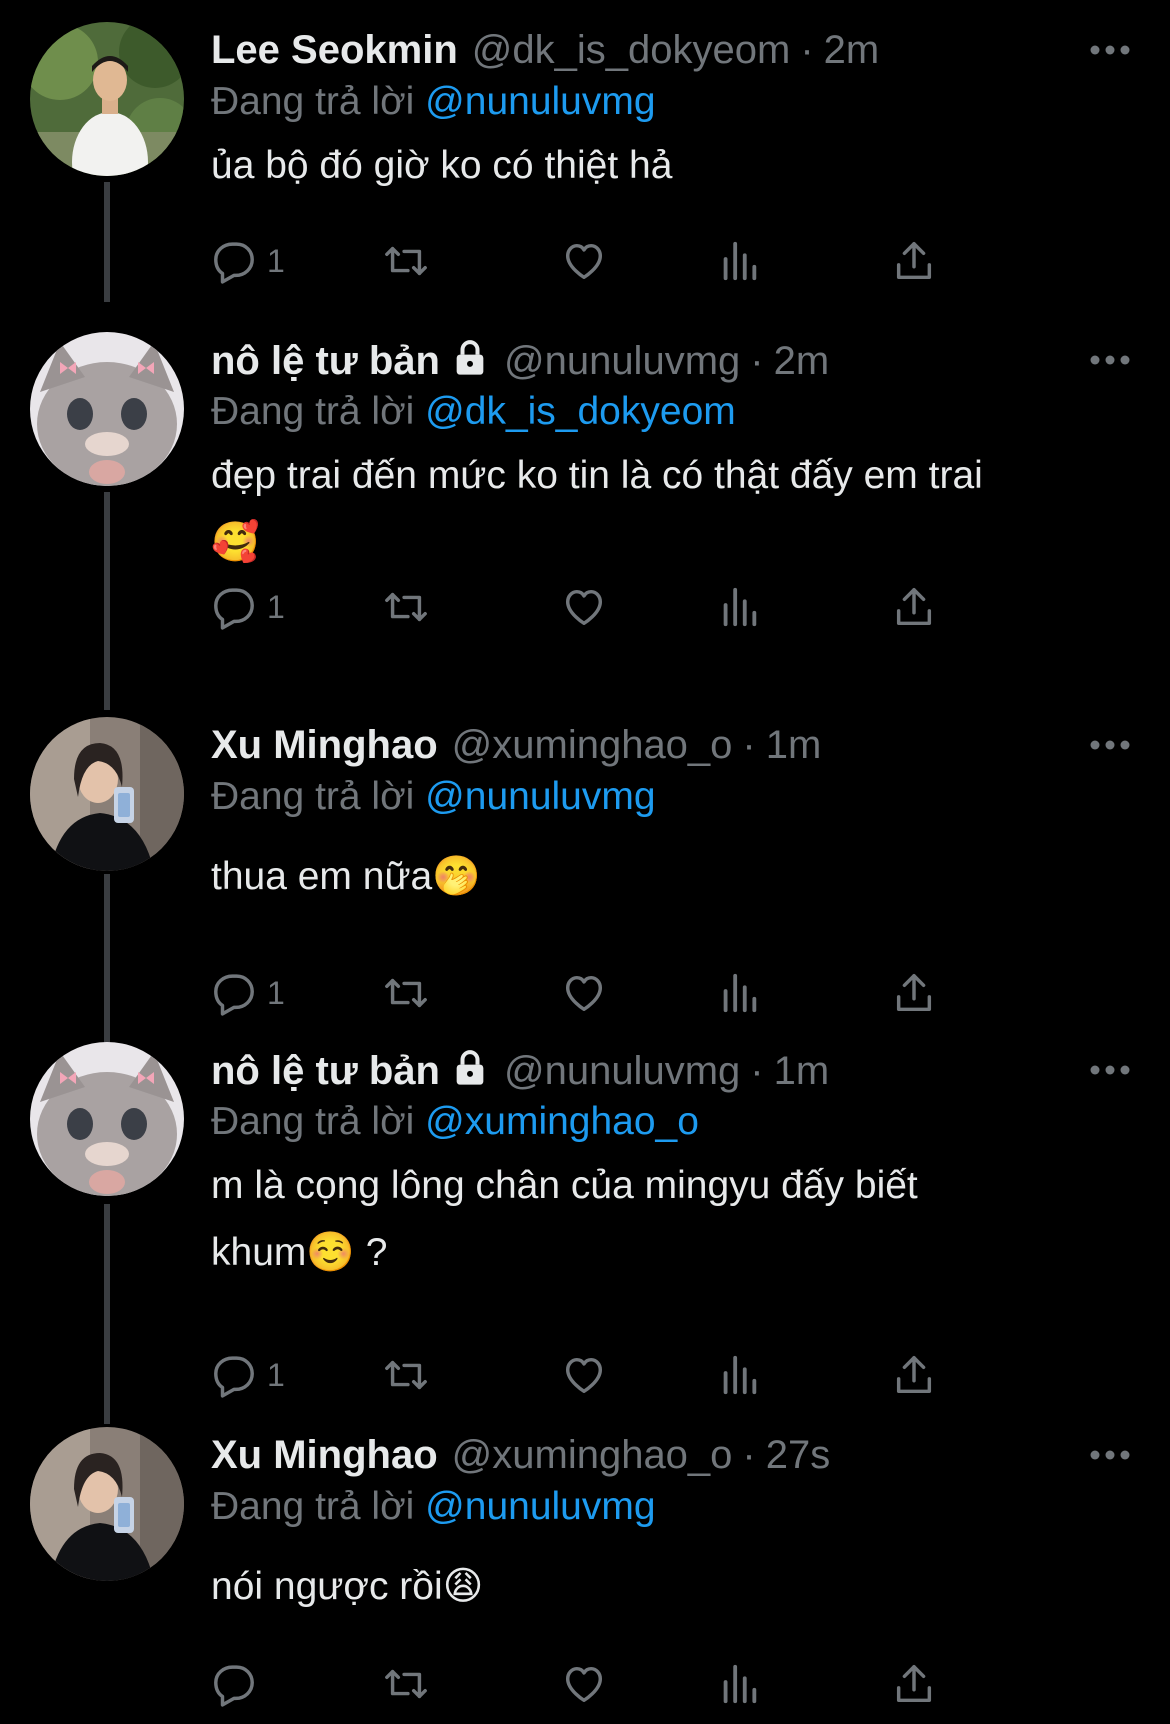  I want to click on reply-button, so click(239, 1684).